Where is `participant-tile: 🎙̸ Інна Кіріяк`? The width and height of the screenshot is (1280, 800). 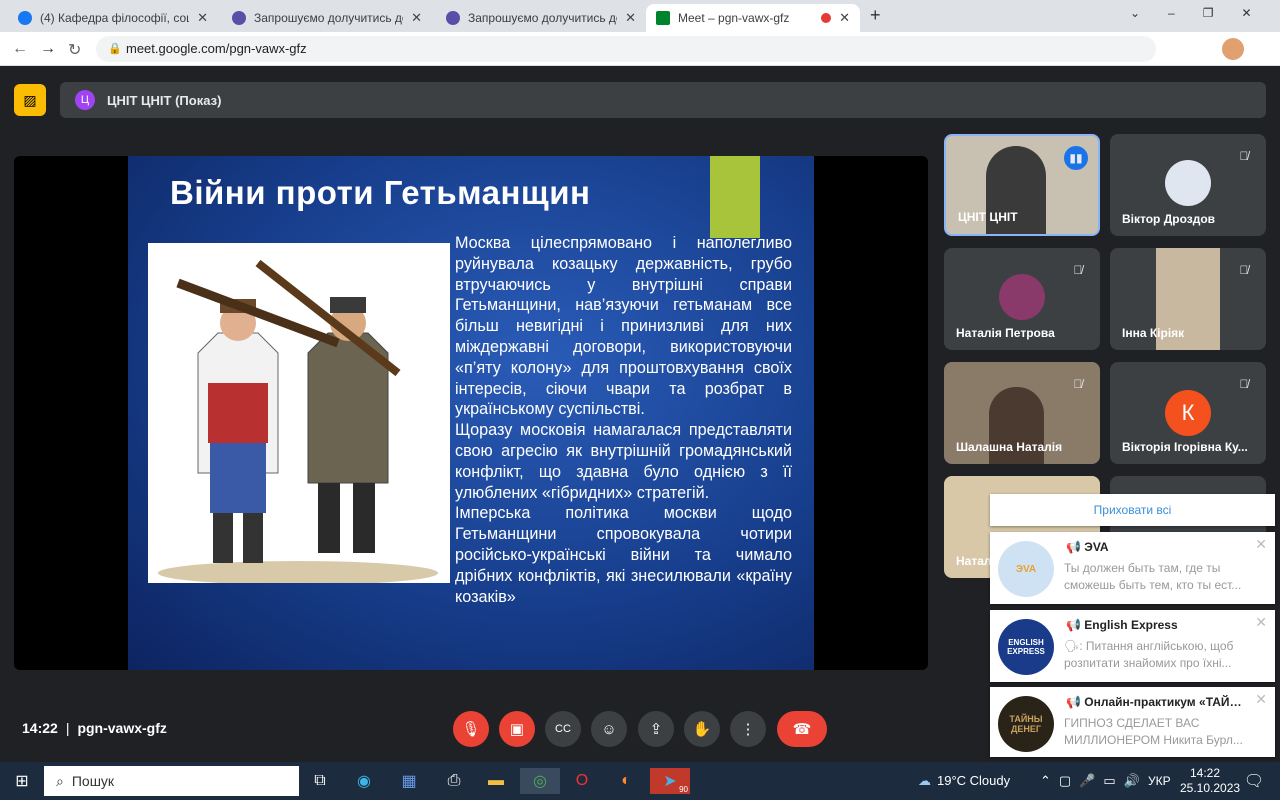
participant-tile: 🎙̸ Інна Кіріяк is located at coordinates (1188, 299).